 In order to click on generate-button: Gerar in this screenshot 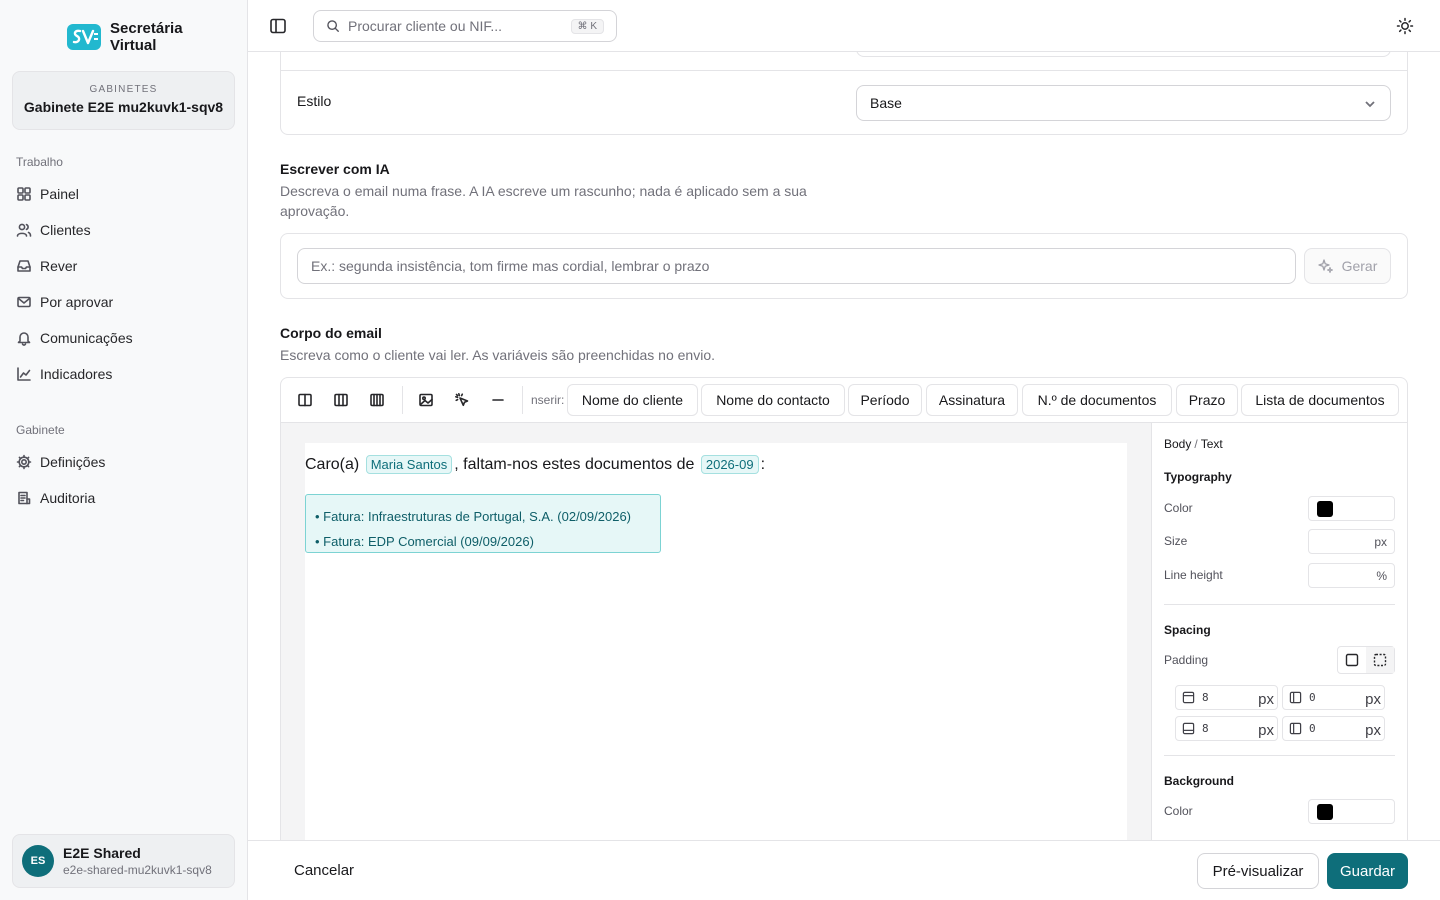, I will do `click(1347, 266)`.